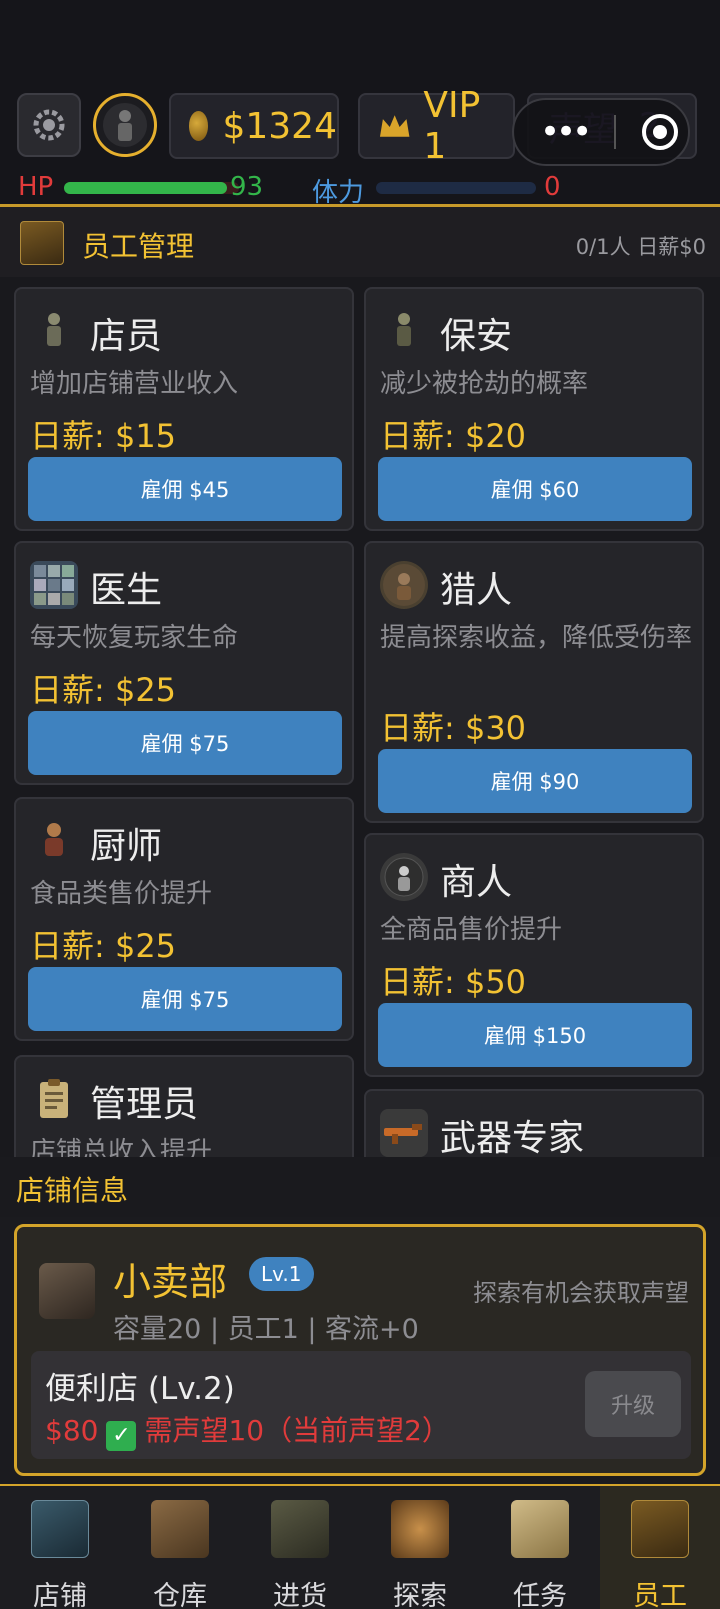 This screenshot has height=1609, width=720. I want to click on staff-desc: 全商品售价提升, so click(471, 930).